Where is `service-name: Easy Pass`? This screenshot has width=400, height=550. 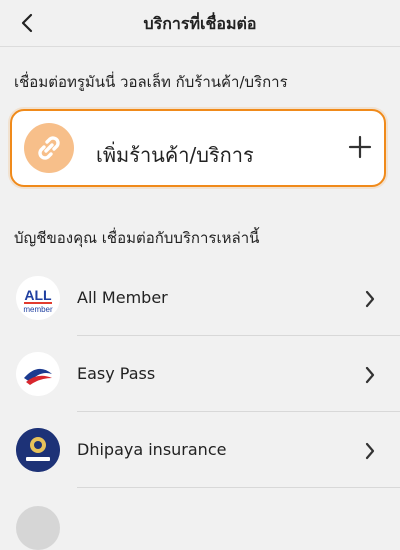 service-name: Easy Pass is located at coordinates (116, 373).